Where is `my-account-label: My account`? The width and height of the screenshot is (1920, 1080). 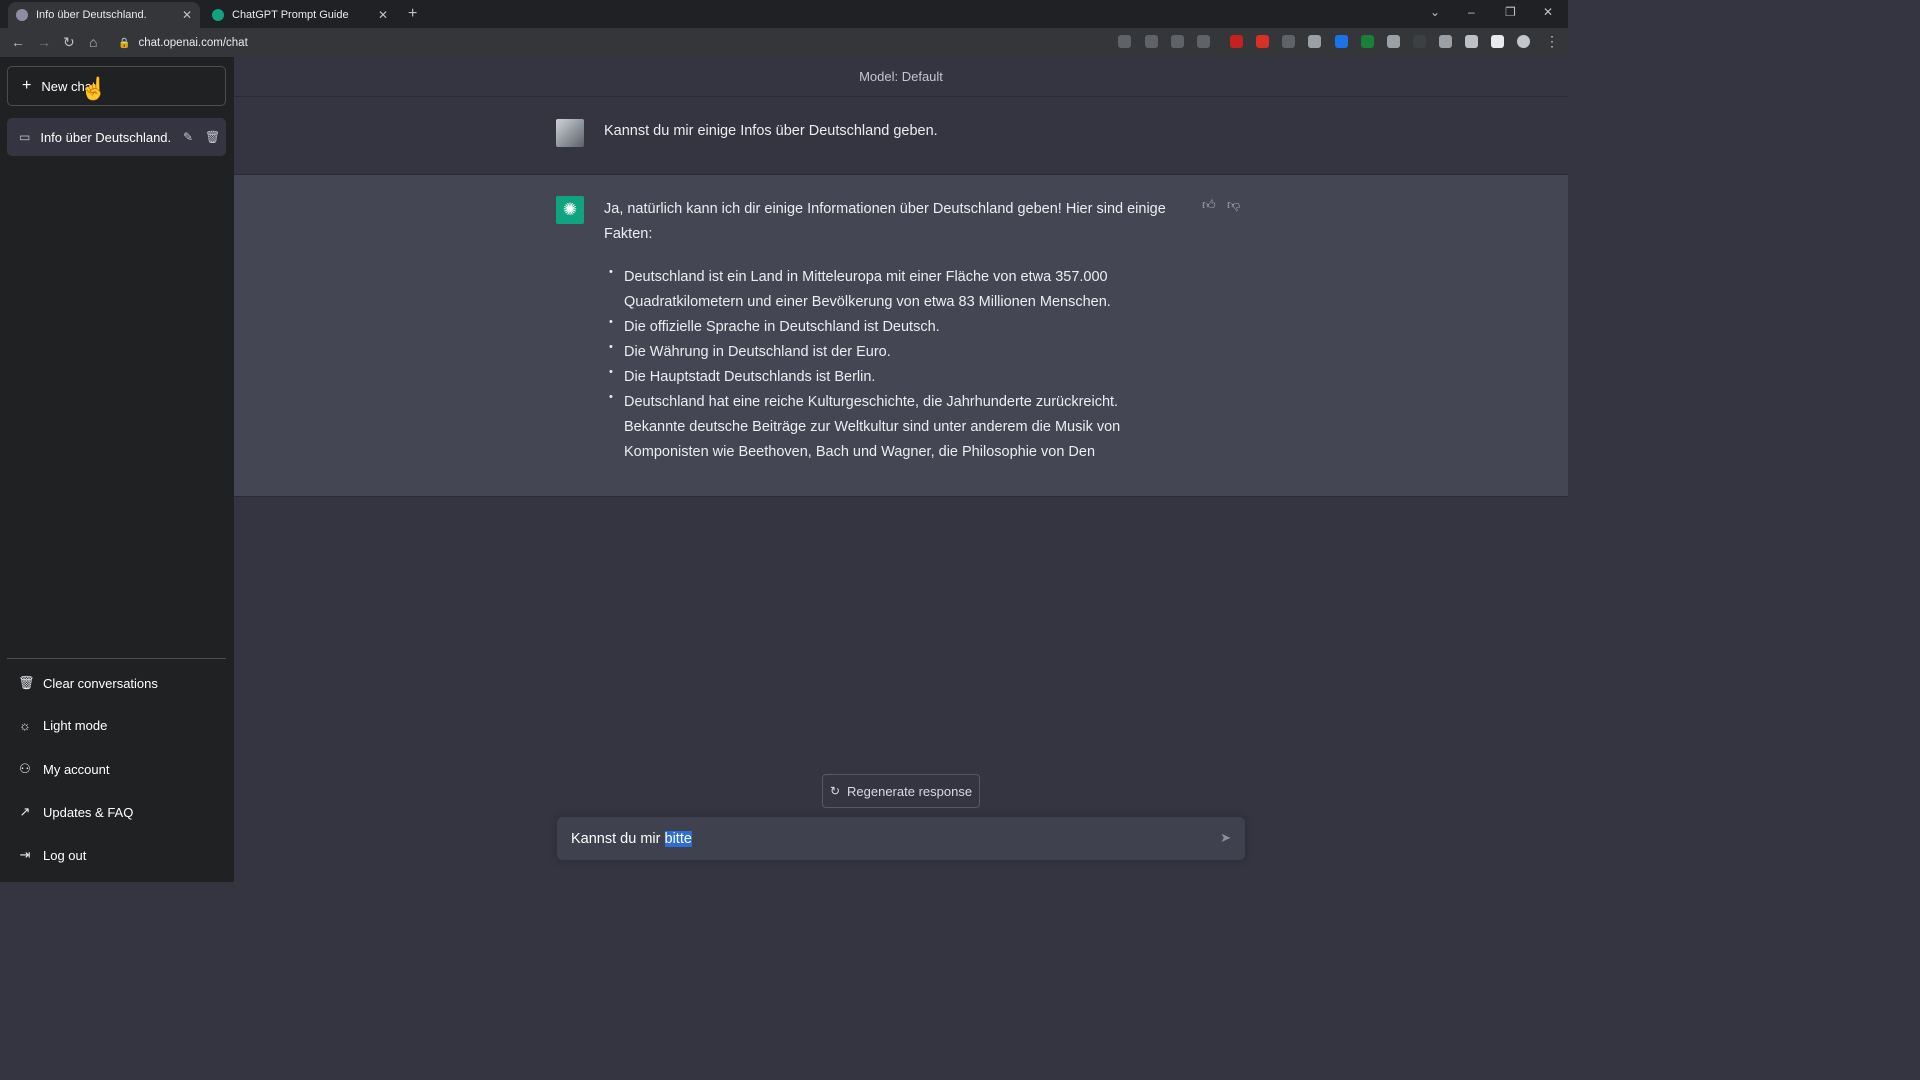 my-account-label: My account is located at coordinates (76, 769).